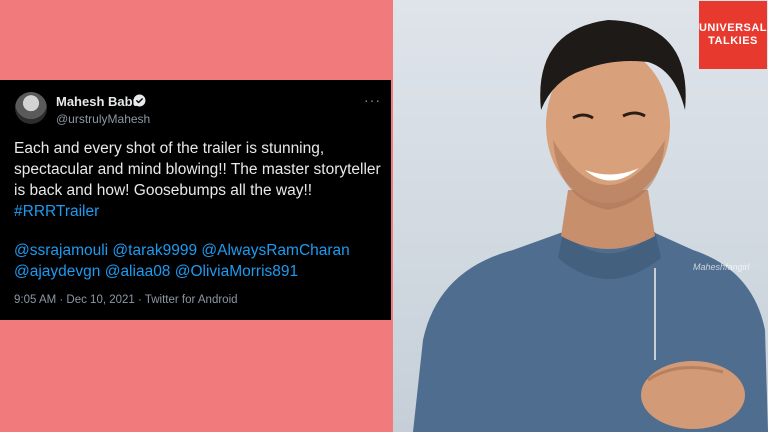  Describe the element at coordinates (733, 41) in the screenshot. I see `brand-line-2: TALKIES` at that location.